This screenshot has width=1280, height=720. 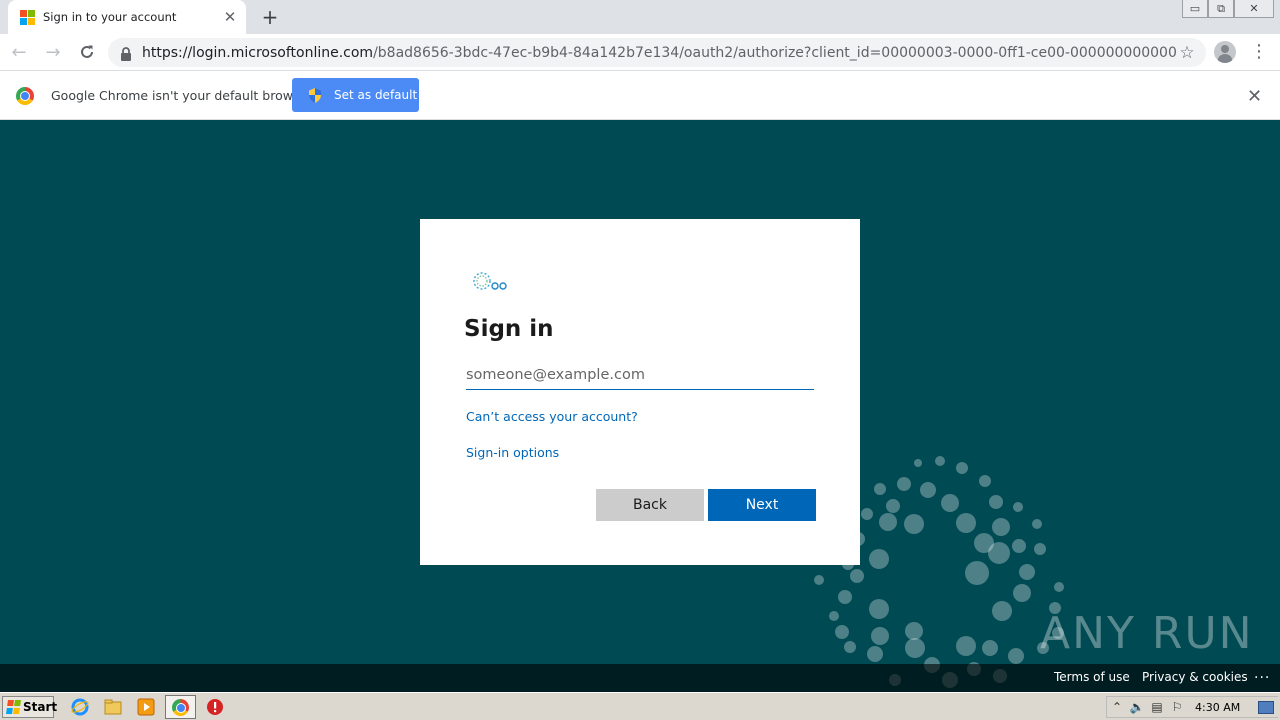 I want to click on avatar-icon, so click(x=1225, y=52).